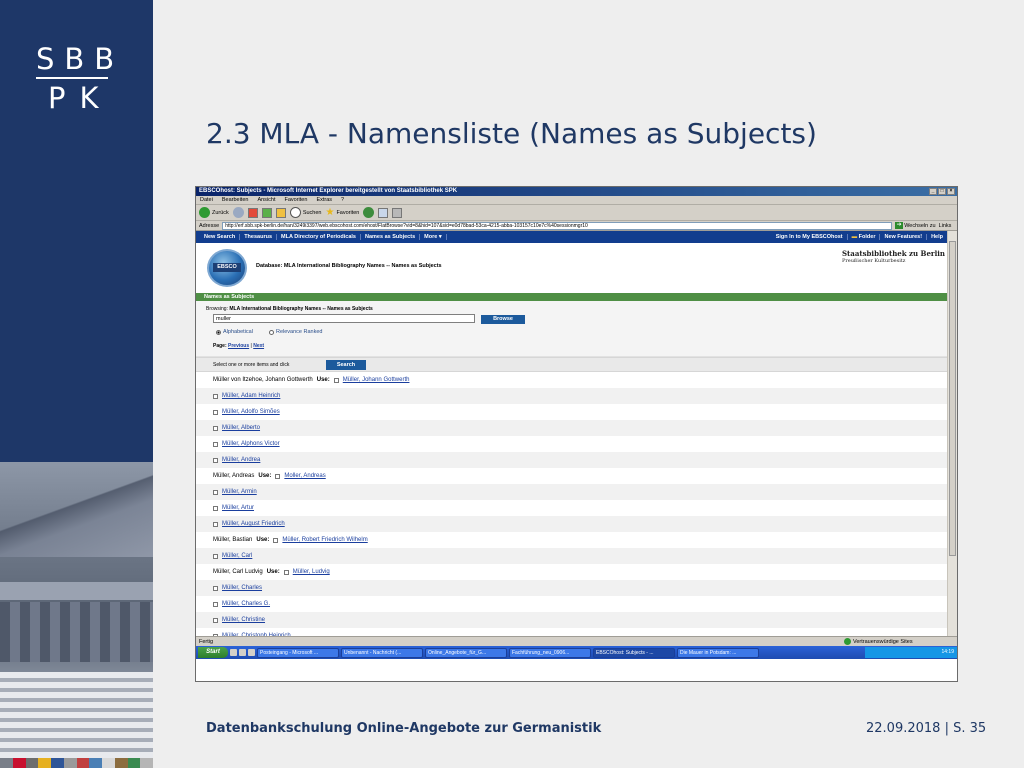  Describe the element at coordinates (246, 604) in the screenshot. I see `result-link: Müller, Charles G.` at that location.